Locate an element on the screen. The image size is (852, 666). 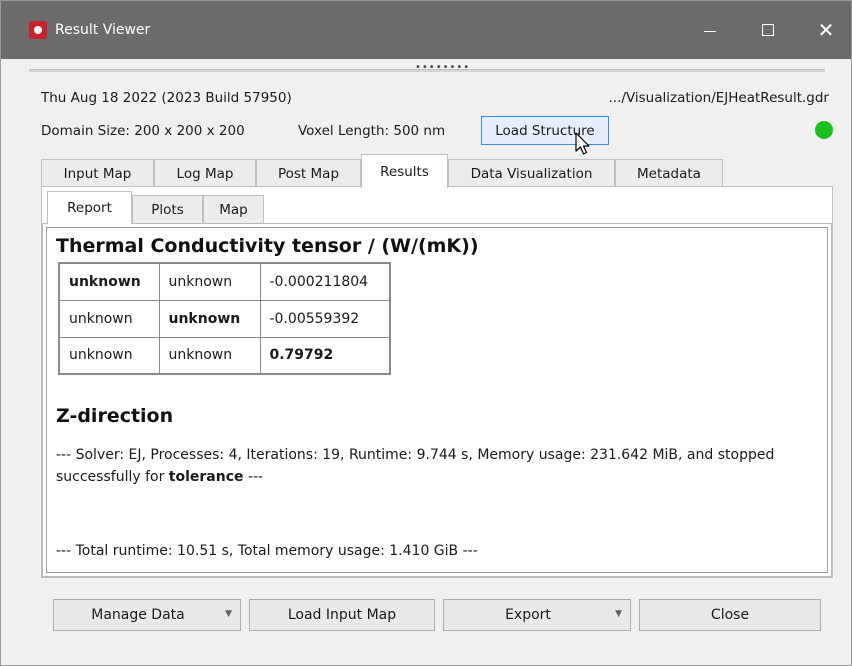
minimize-button is located at coordinates (710, 30).